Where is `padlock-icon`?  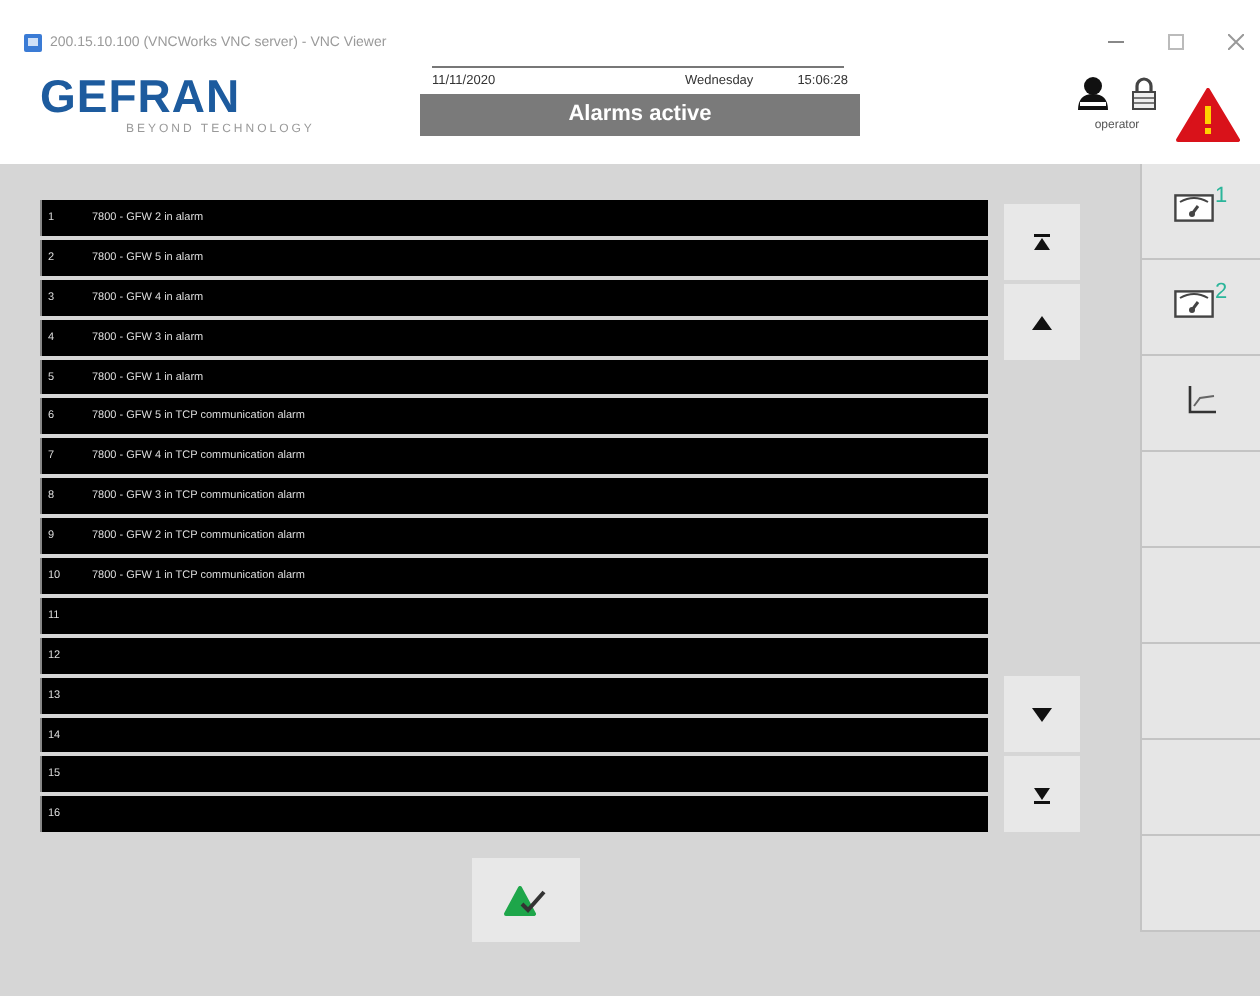
padlock-icon is located at coordinates (1144, 93).